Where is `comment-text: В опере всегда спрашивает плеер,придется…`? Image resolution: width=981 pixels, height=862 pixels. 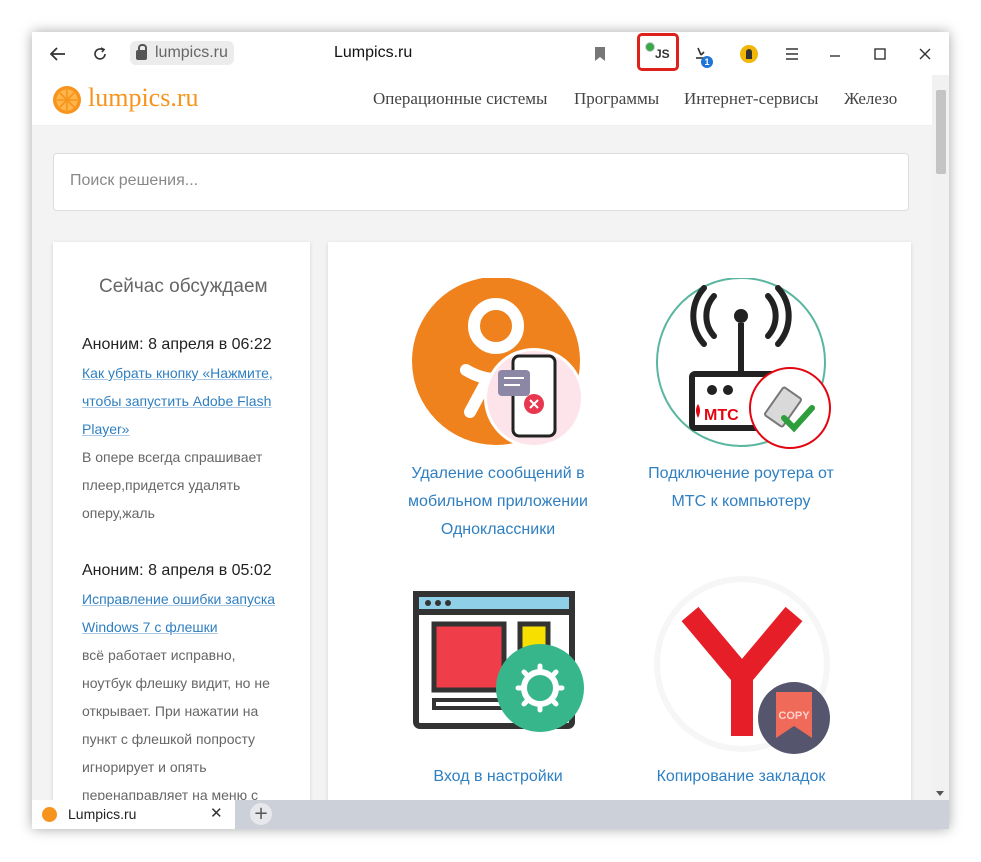 comment-text: В опере всегда спрашивает плеер,придется… is located at coordinates (172, 485).